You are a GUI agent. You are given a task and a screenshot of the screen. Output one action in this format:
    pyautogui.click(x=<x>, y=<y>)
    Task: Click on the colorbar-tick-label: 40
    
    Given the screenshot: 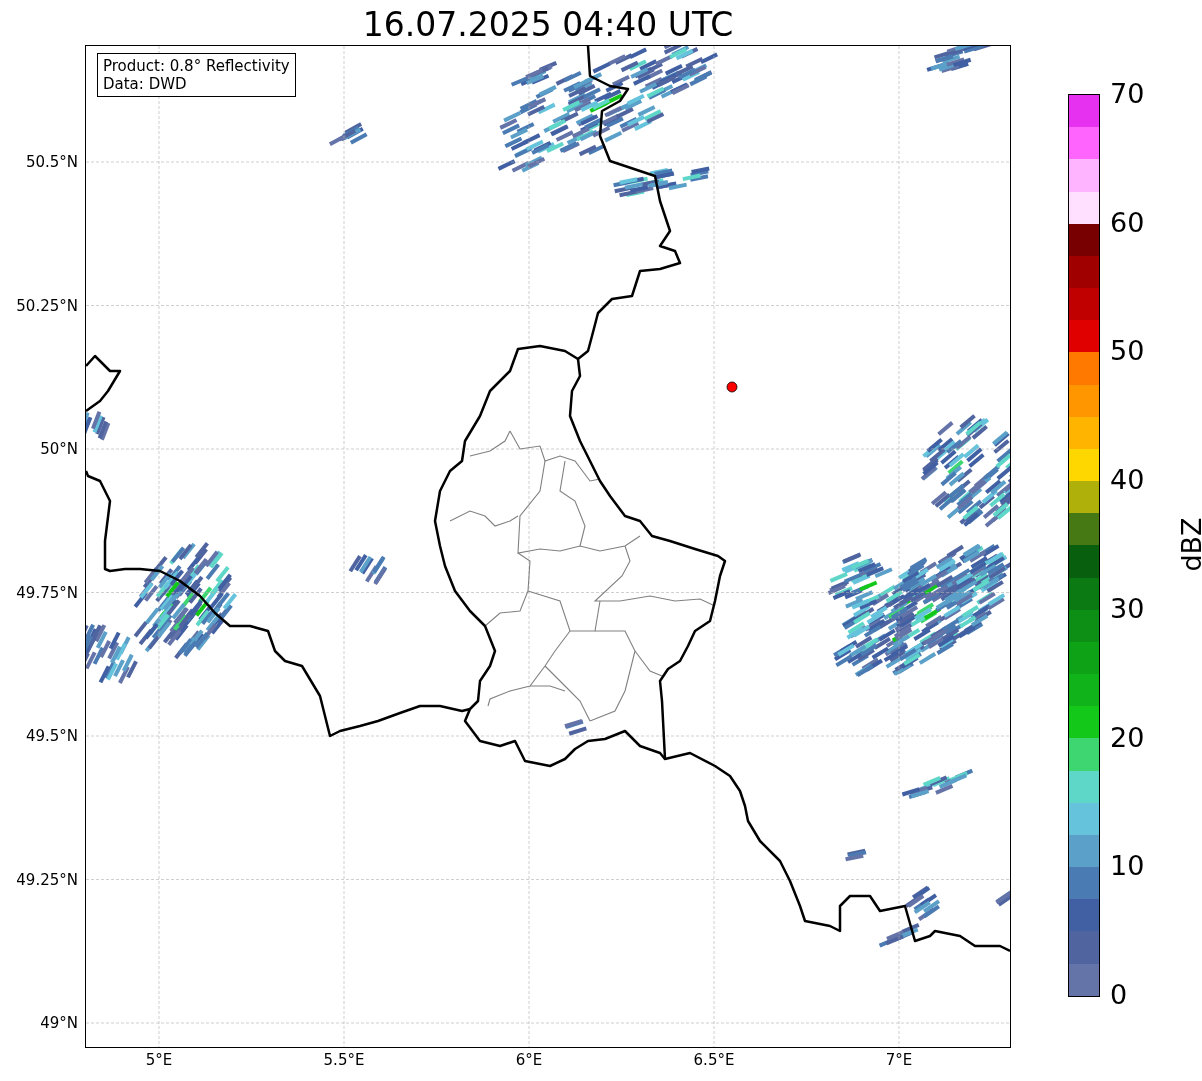 What is the action you would take?
    pyautogui.click(x=1127, y=480)
    